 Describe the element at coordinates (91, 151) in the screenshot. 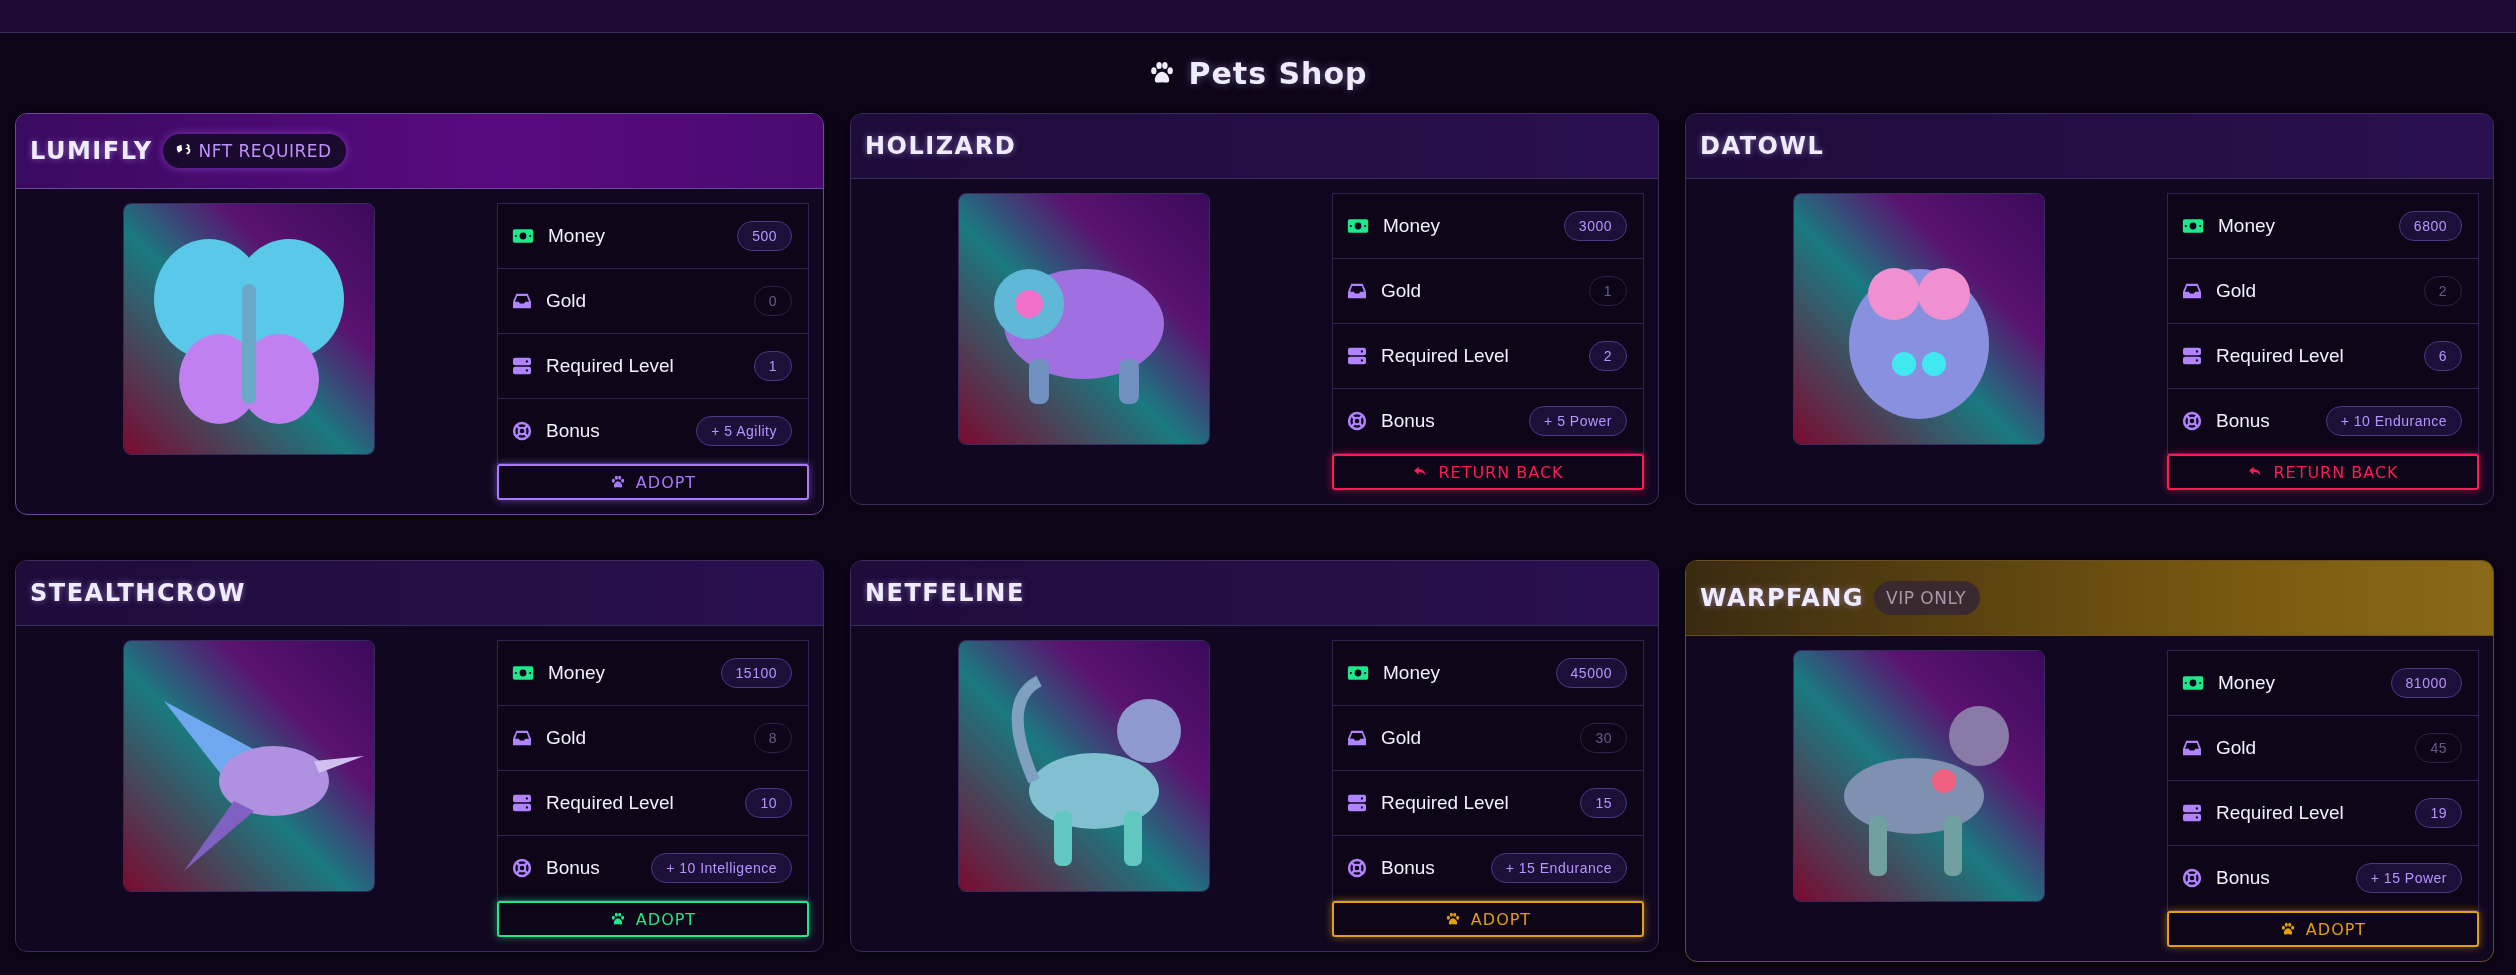

I see `pet-name: LUMIFLY` at that location.